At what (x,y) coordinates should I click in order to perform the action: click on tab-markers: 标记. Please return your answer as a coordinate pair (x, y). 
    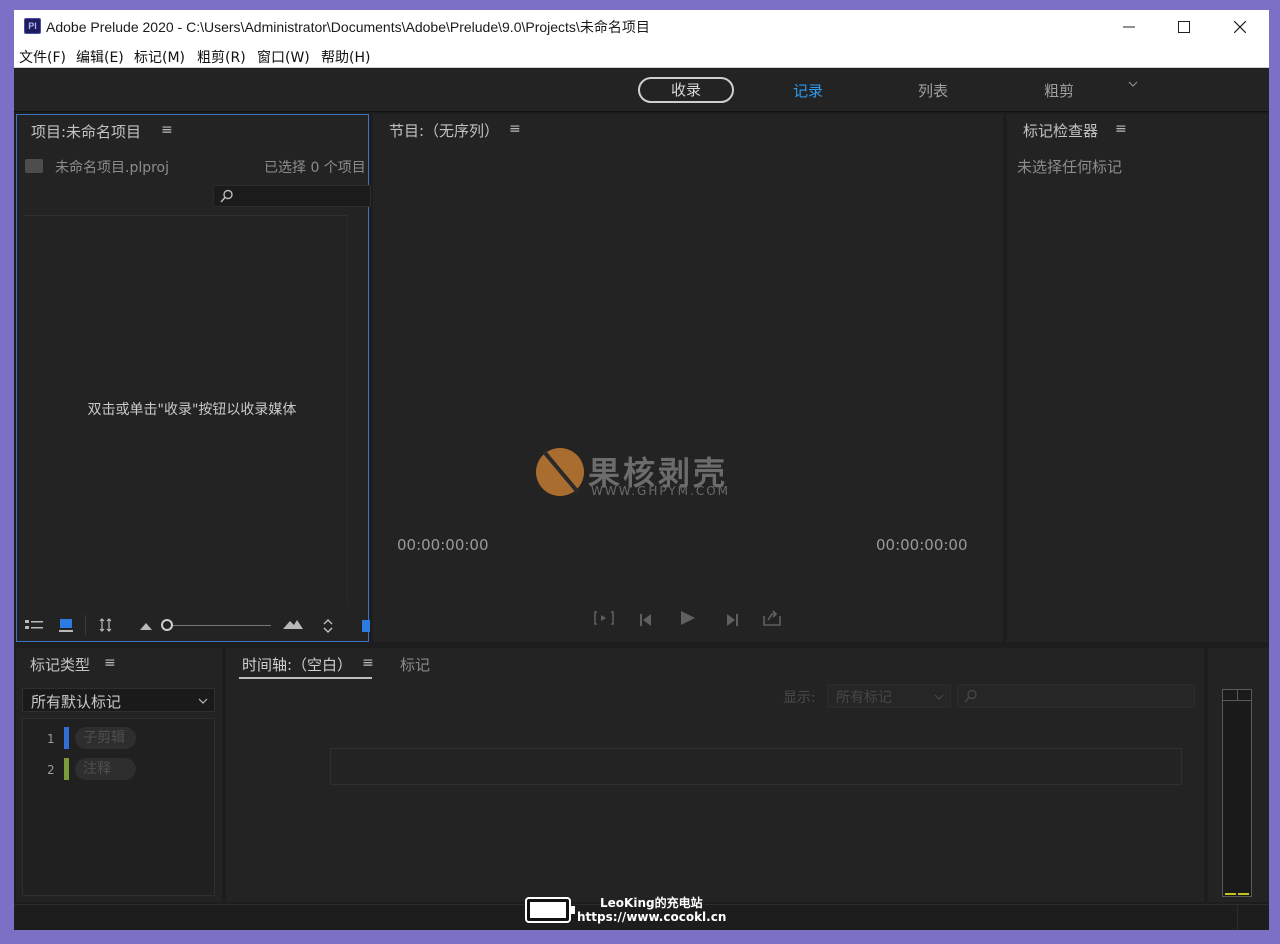
    Looking at the image, I should click on (415, 664).